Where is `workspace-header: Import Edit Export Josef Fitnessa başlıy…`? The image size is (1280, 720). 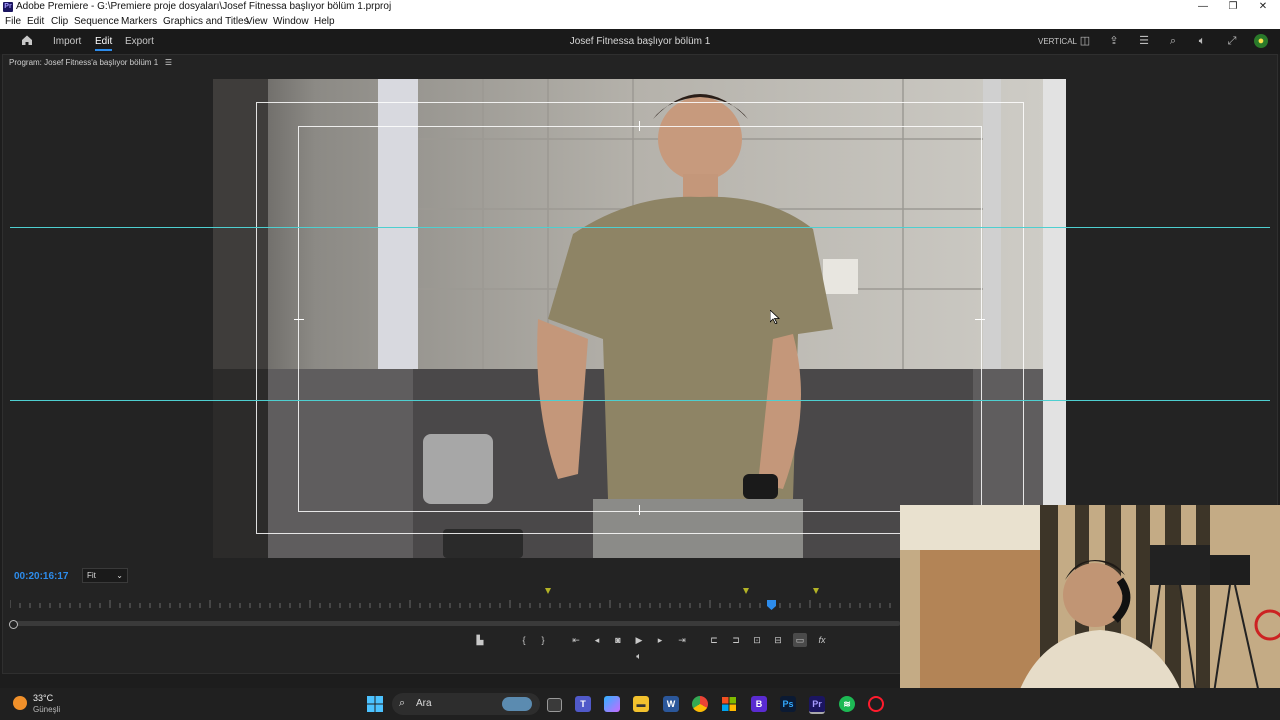 workspace-header: Import Edit Export Josef Fitnessa başlıy… is located at coordinates (640, 41).